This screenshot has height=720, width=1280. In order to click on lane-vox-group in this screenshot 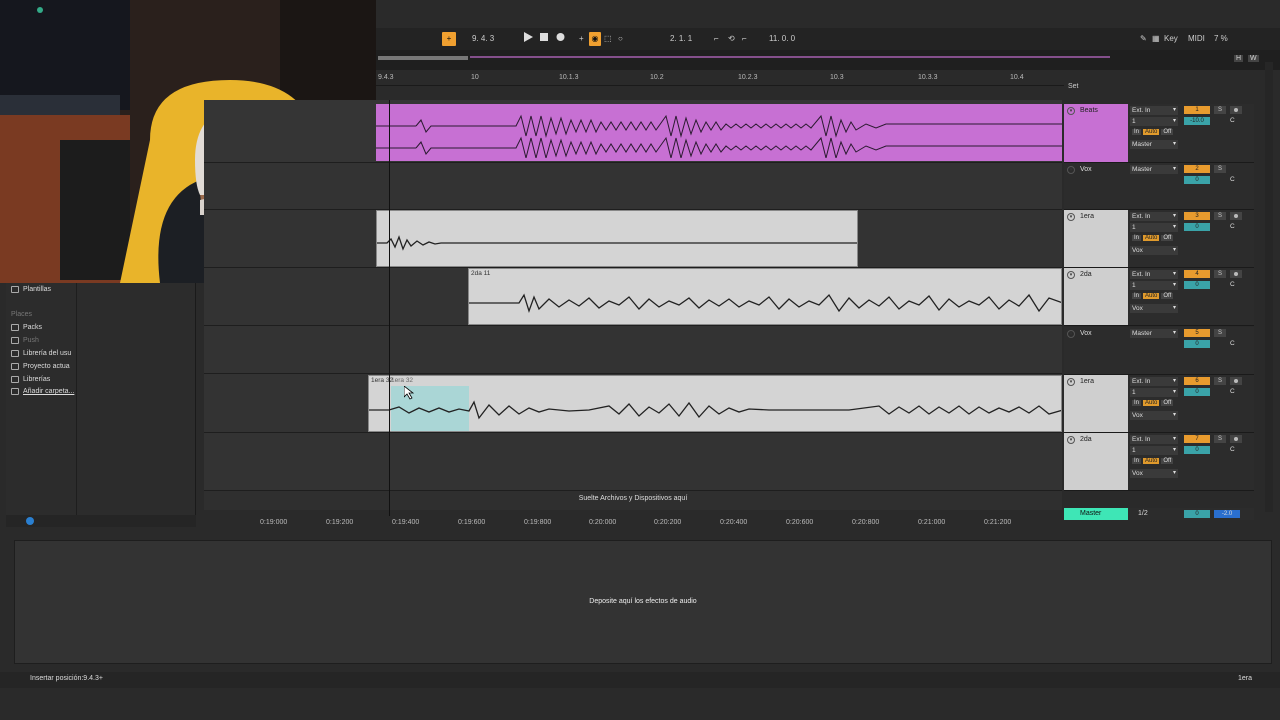, I will do `click(633, 186)`.